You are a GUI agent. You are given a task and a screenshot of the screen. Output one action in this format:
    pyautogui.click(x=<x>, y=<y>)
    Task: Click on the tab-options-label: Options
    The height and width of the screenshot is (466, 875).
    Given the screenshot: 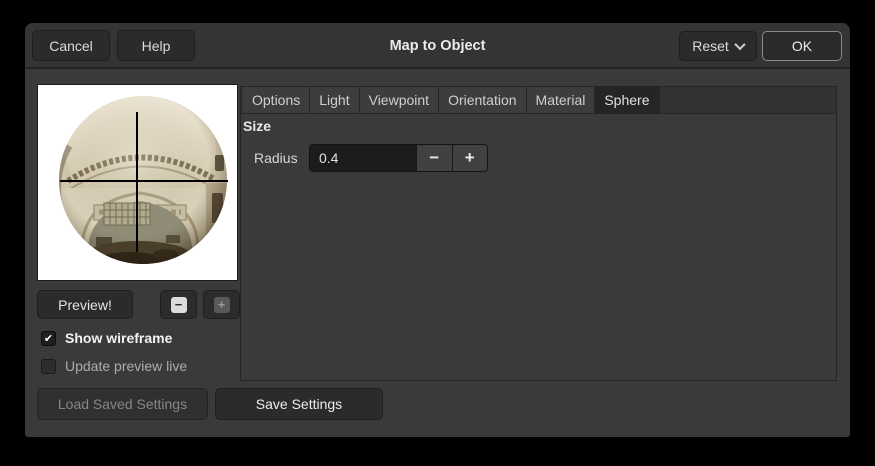 What is the action you would take?
    pyautogui.click(x=276, y=100)
    